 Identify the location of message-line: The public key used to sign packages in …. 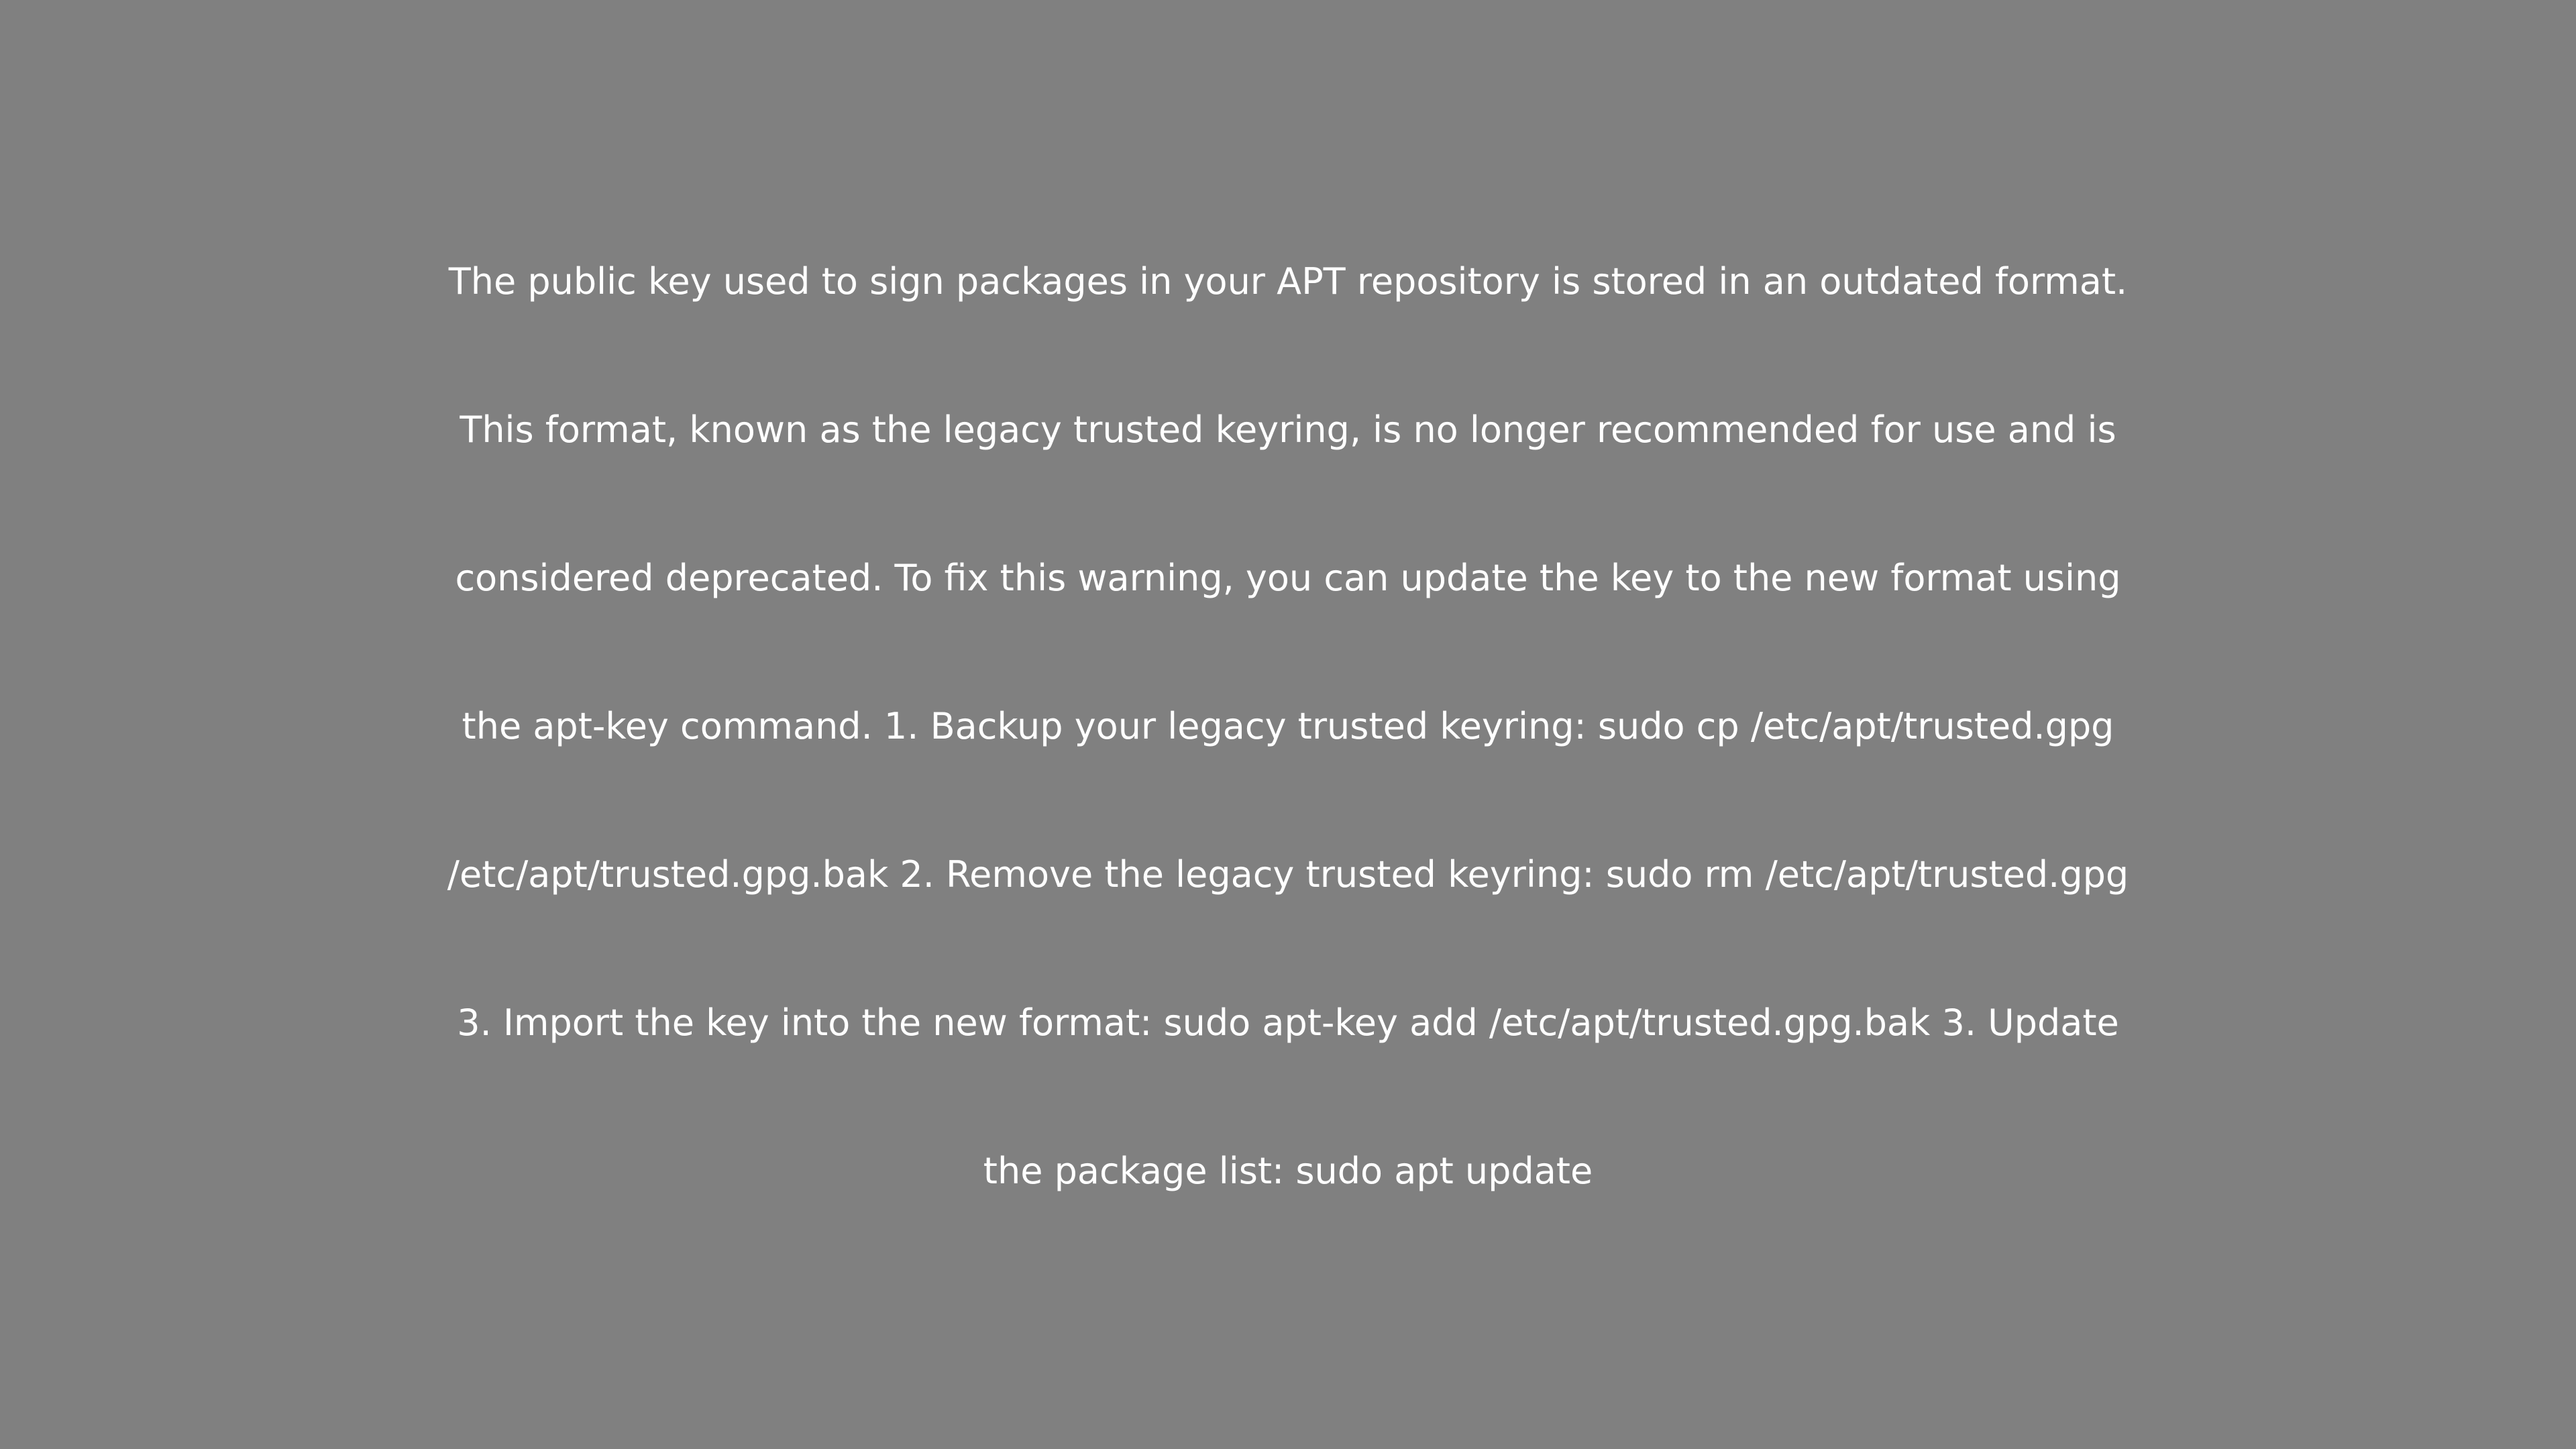
(1288, 281).